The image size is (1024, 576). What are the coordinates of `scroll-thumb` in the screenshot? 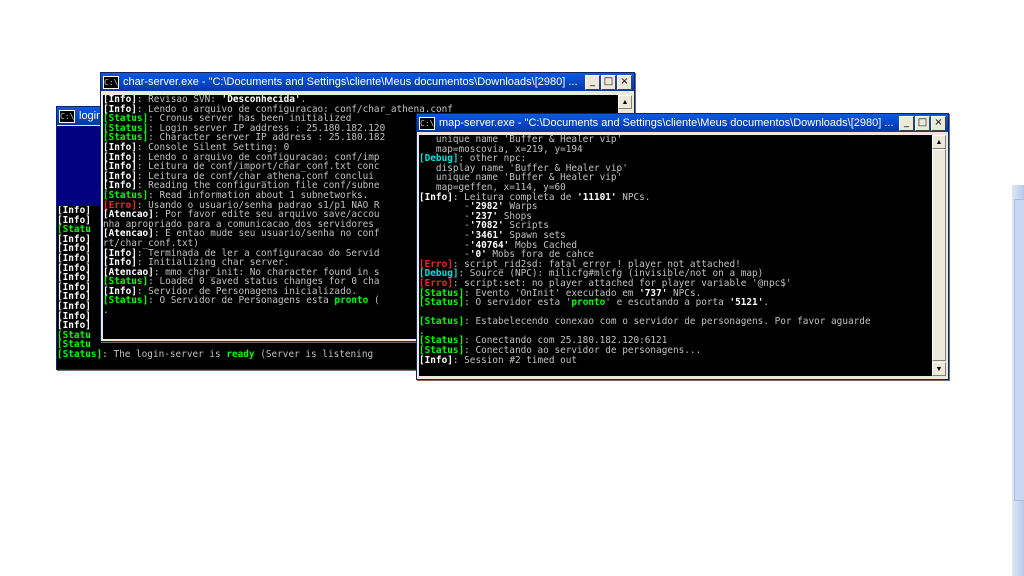 It's located at (939, 255).